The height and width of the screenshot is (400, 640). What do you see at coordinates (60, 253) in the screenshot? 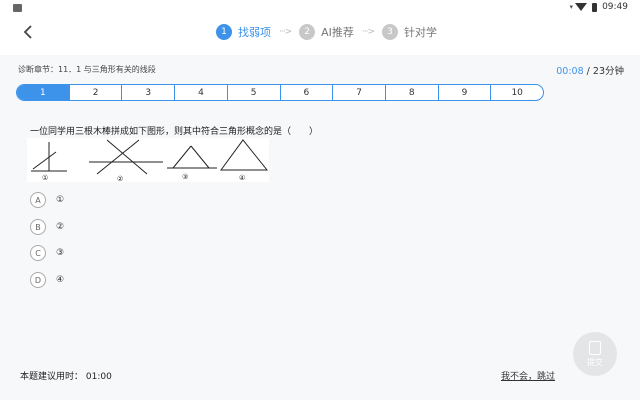
I see `option-c-text: ③` at bounding box center [60, 253].